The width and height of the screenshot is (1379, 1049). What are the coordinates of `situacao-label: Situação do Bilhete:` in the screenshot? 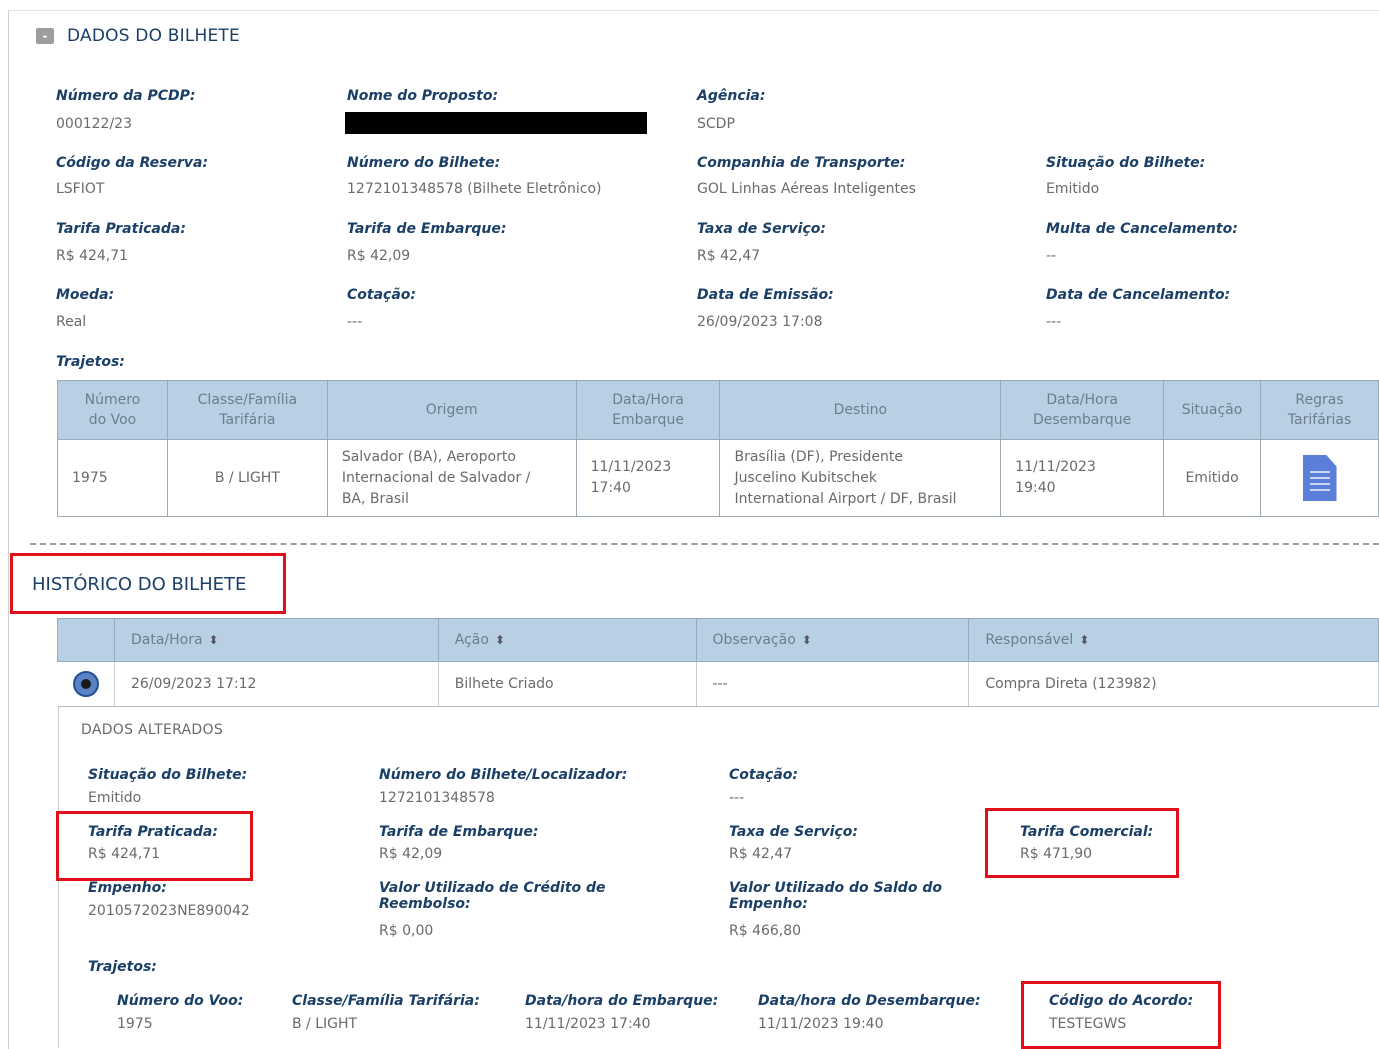 It's located at (1126, 163).